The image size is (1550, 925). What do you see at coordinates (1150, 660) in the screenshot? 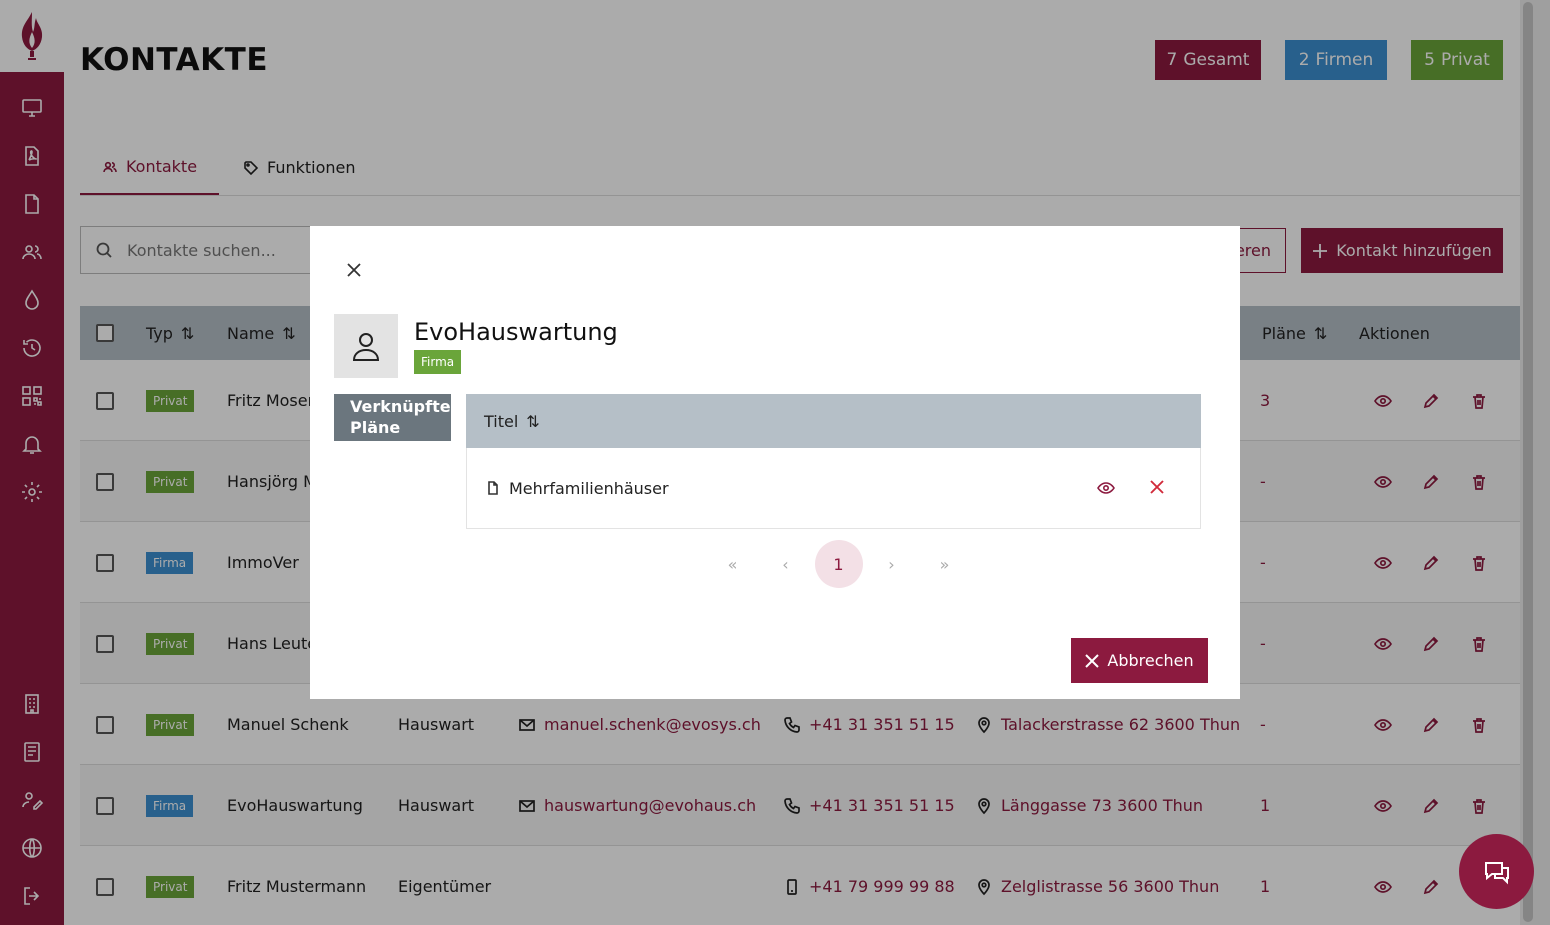
I see `cancel-button-label: Abbrechen` at bounding box center [1150, 660].